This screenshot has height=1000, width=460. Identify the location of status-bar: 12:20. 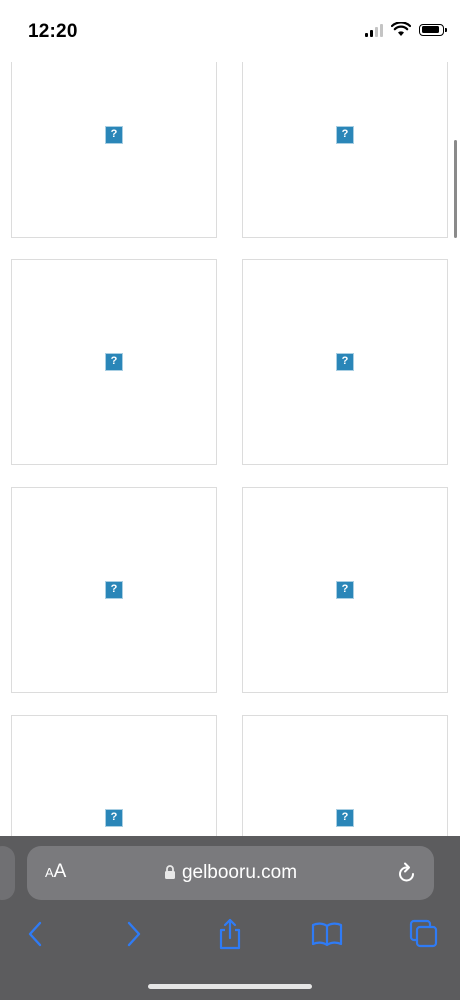
(230, 31).